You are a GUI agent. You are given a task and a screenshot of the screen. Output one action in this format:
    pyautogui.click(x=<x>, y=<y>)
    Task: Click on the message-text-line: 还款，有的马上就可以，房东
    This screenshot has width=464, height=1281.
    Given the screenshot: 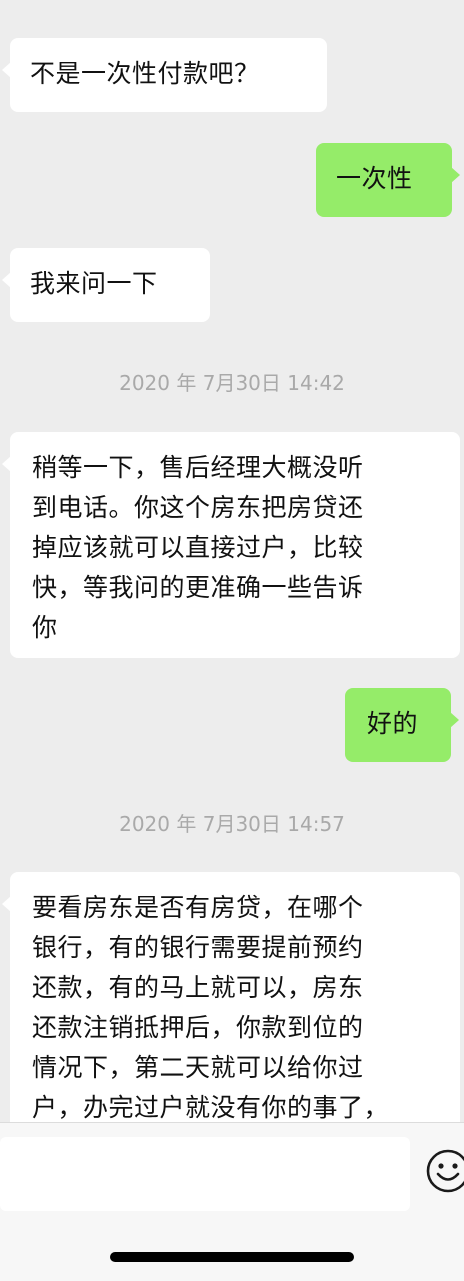 What is the action you would take?
    pyautogui.click(x=198, y=987)
    